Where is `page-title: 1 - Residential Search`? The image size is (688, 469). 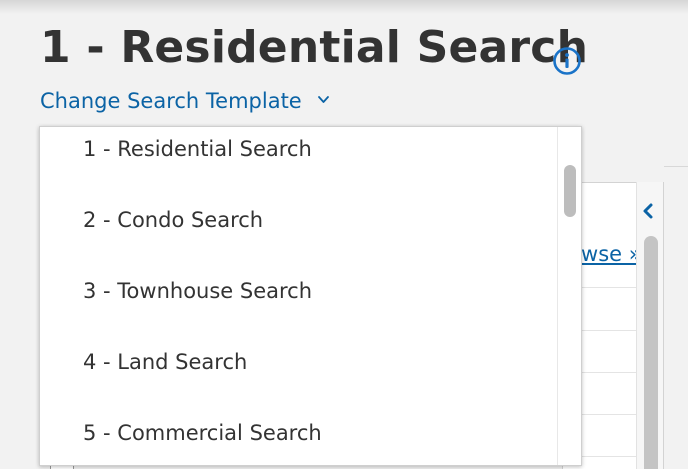
page-title: 1 - Residential Search is located at coordinates (314, 47).